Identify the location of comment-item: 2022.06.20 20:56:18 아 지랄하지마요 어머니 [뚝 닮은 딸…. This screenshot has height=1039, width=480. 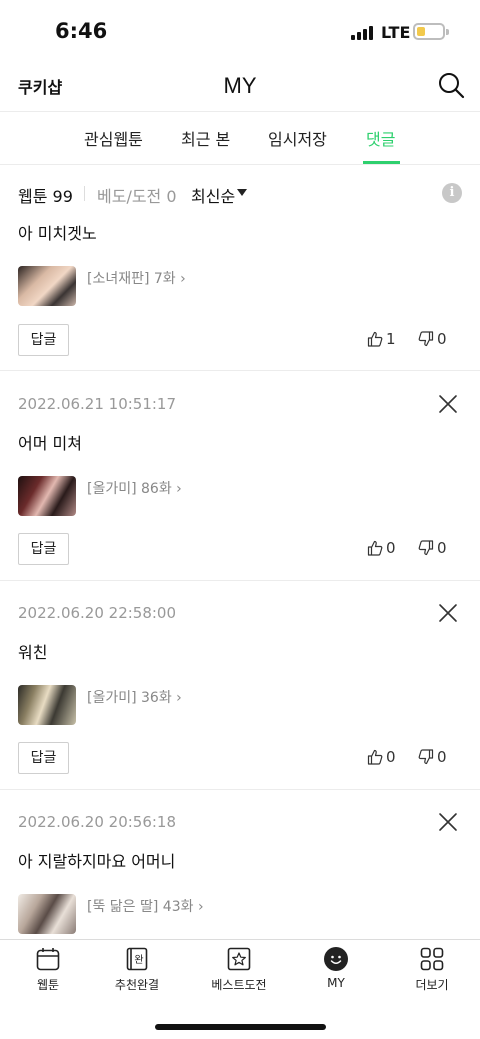
(240, 864).